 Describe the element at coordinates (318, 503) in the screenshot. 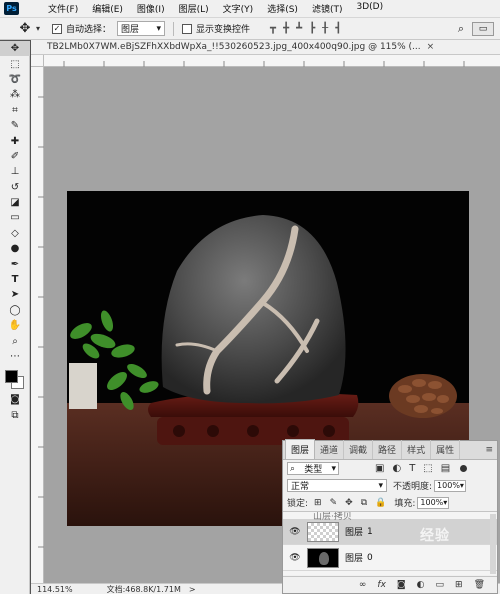

I see `lock-transparent-icon: ⊞` at that location.